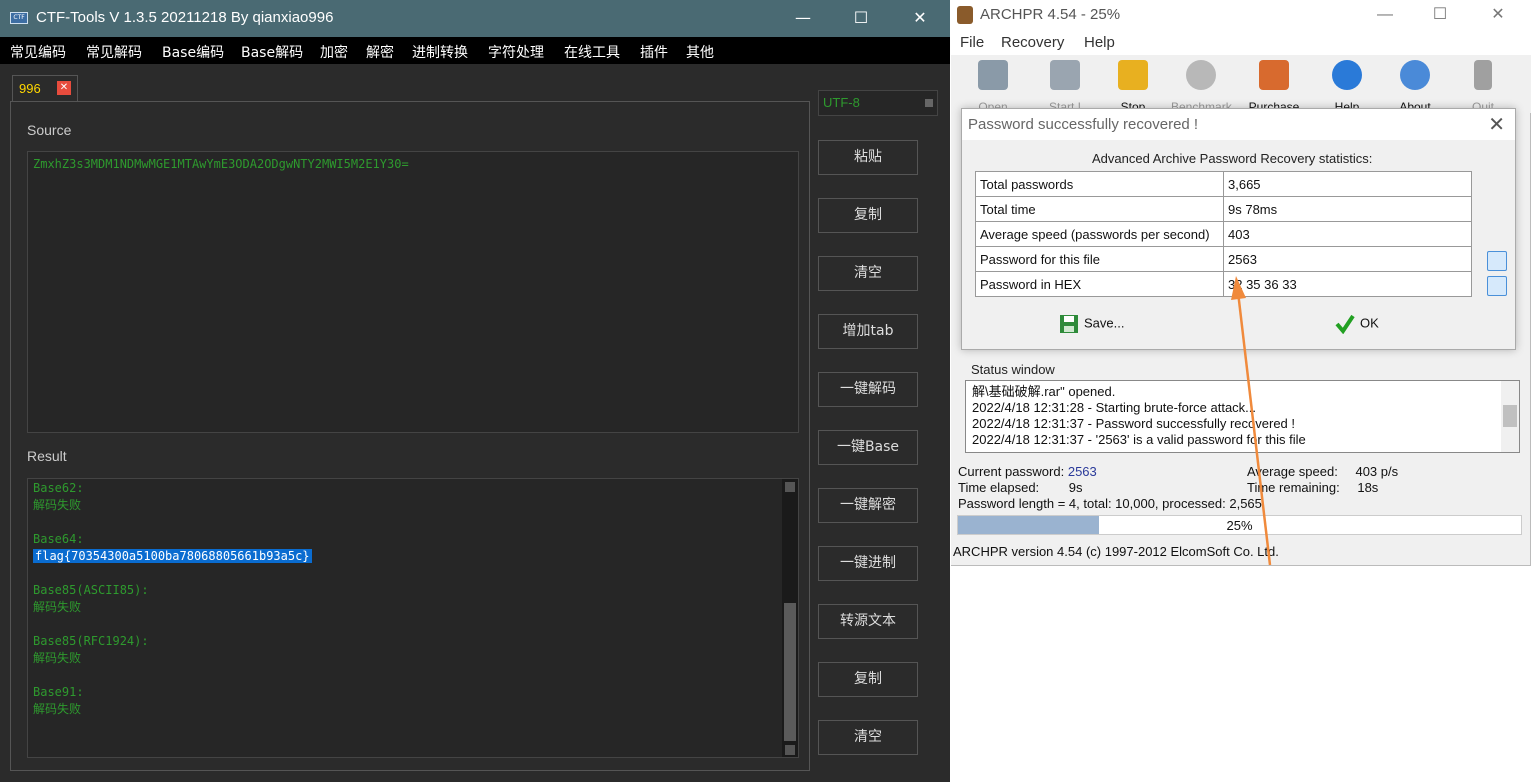 The height and width of the screenshot is (782, 1537). Describe the element at coordinates (868, 447) in the screenshot. I see `one-click-base-button: 一键Base` at that location.